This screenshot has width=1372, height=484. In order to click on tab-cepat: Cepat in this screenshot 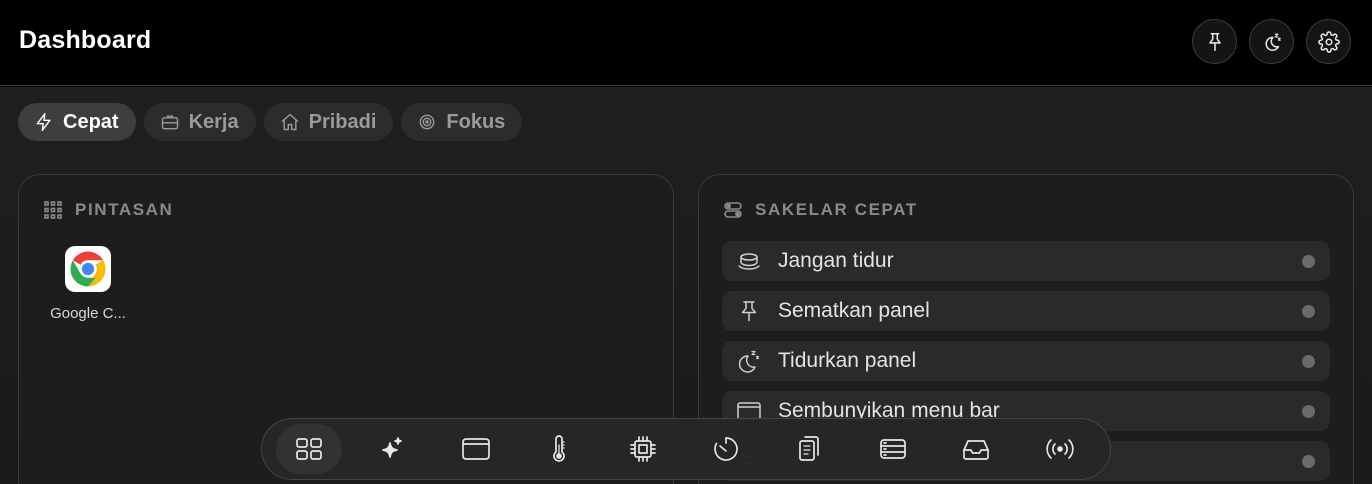, I will do `click(77, 122)`.